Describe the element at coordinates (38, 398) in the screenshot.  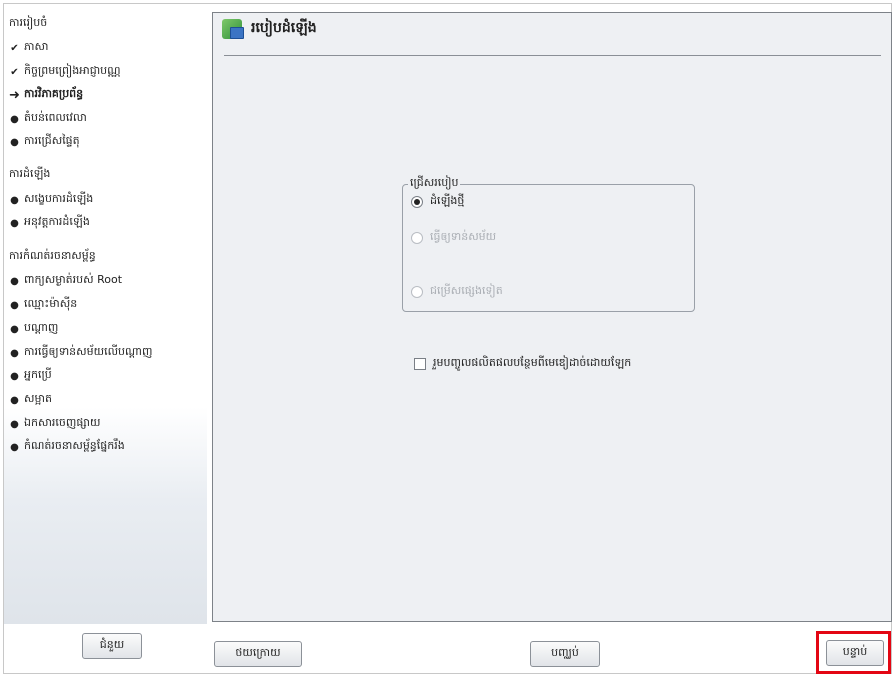
I see `sidebar-item-label: សម្អាត` at that location.